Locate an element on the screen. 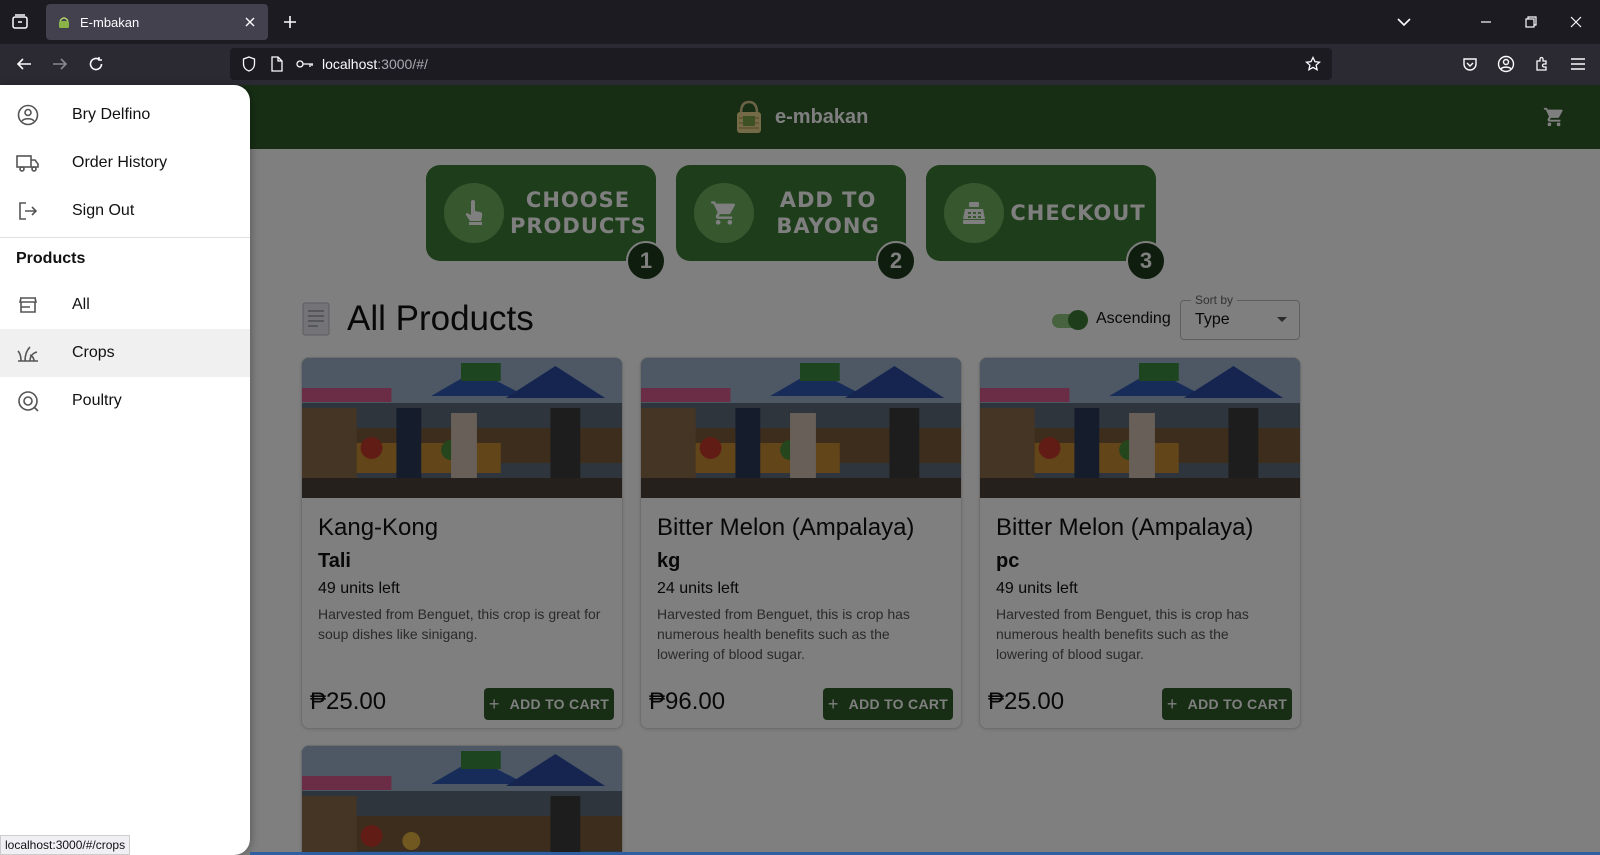 This screenshot has height=855, width=1600. key-icon is located at coordinates (305, 64).